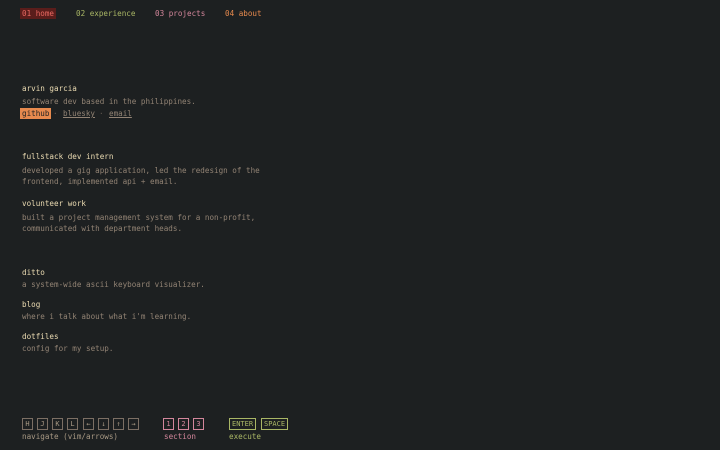  I want to click on section-label: section, so click(180, 436).